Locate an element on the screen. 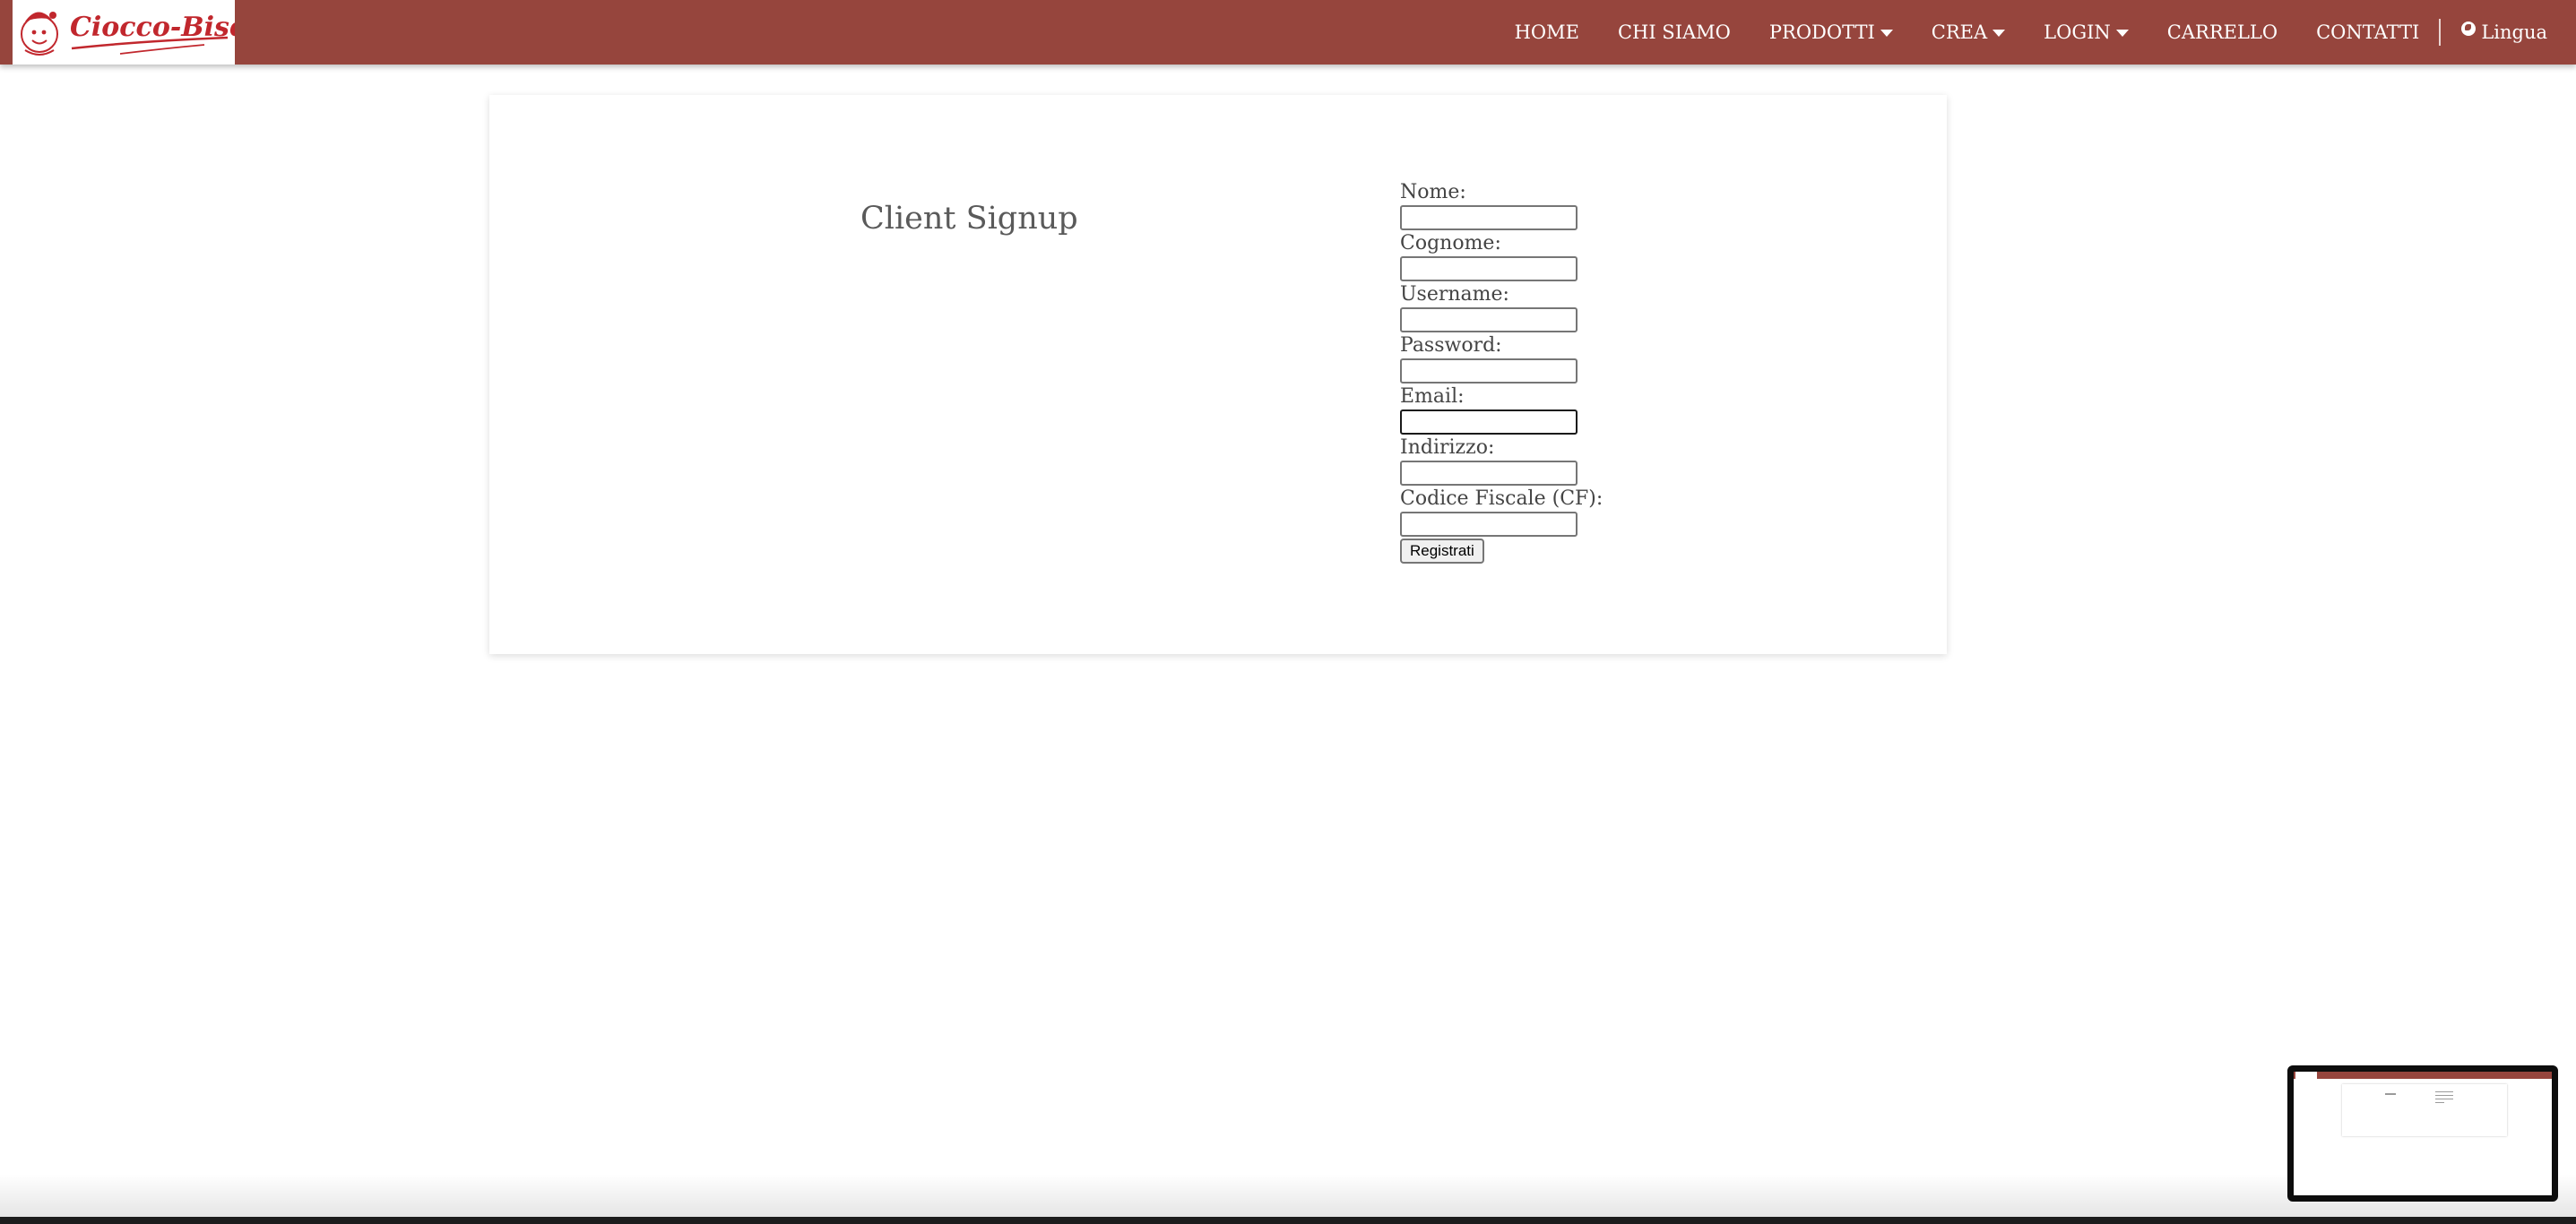  email-input is located at coordinates (1489, 422).